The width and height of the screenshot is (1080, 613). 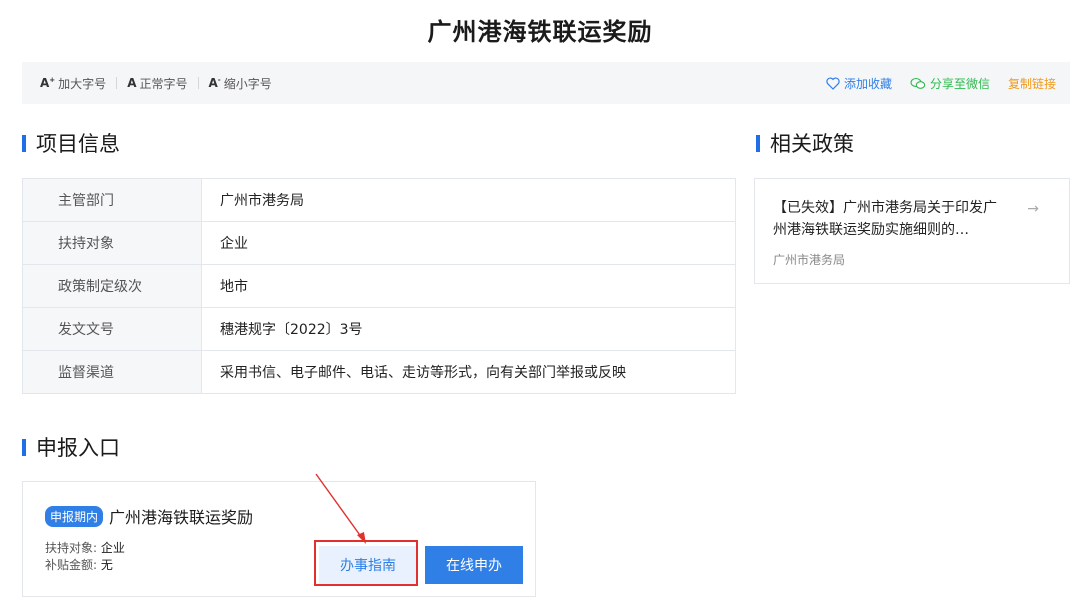 I want to click on project-info-title: 项目信息, so click(x=78, y=144).